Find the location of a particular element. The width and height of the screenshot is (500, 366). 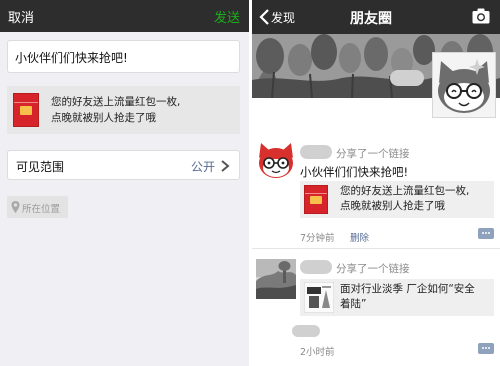

back-arrow-icon is located at coordinates (264, 17).